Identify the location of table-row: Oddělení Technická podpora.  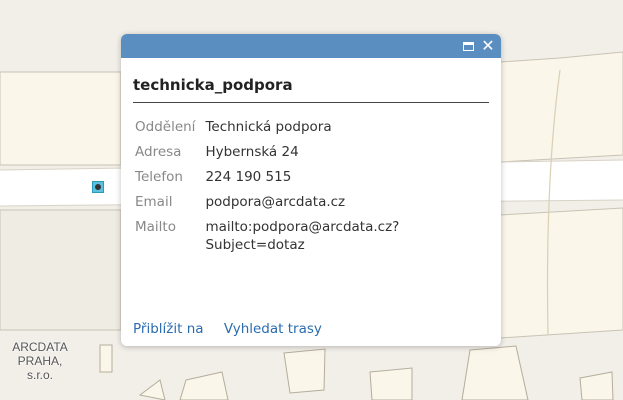
(295, 127).